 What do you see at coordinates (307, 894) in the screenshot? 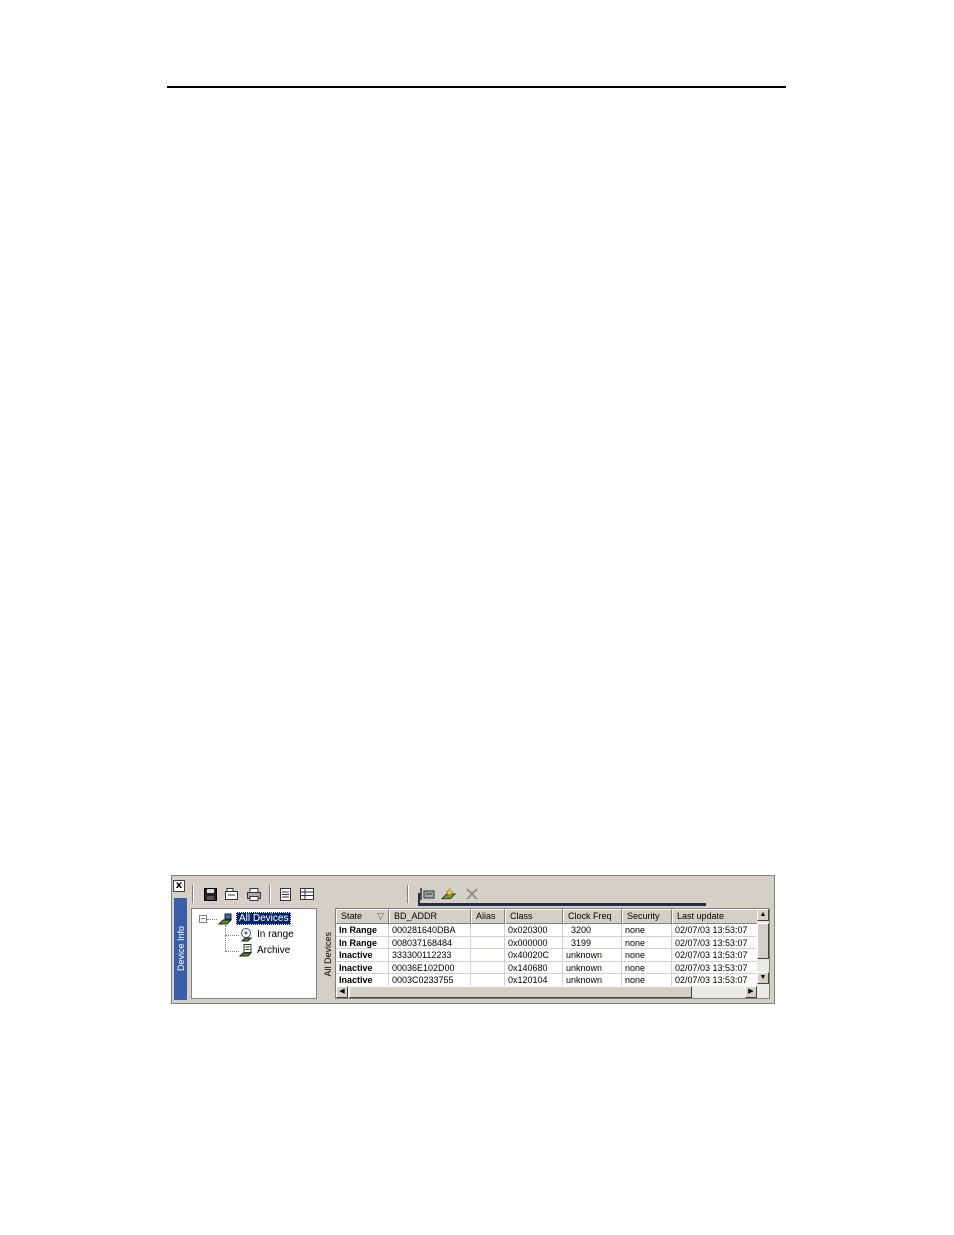
I see `table-view-icon` at bounding box center [307, 894].